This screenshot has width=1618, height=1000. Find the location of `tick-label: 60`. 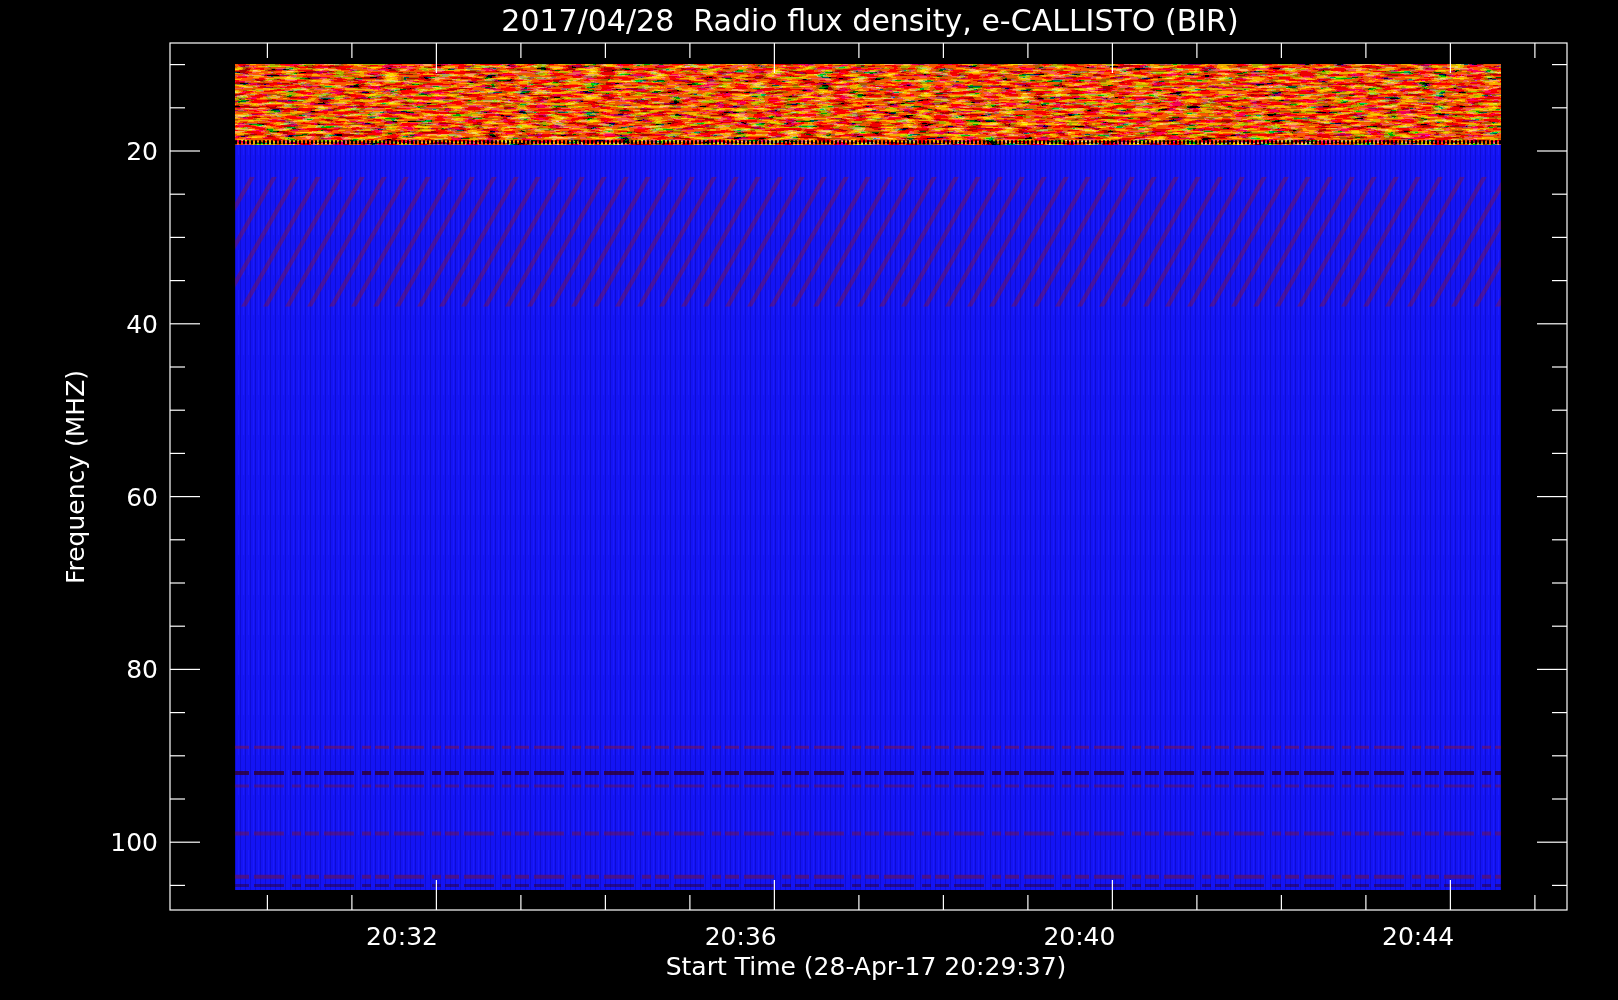

tick-label: 60 is located at coordinates (142, 497).